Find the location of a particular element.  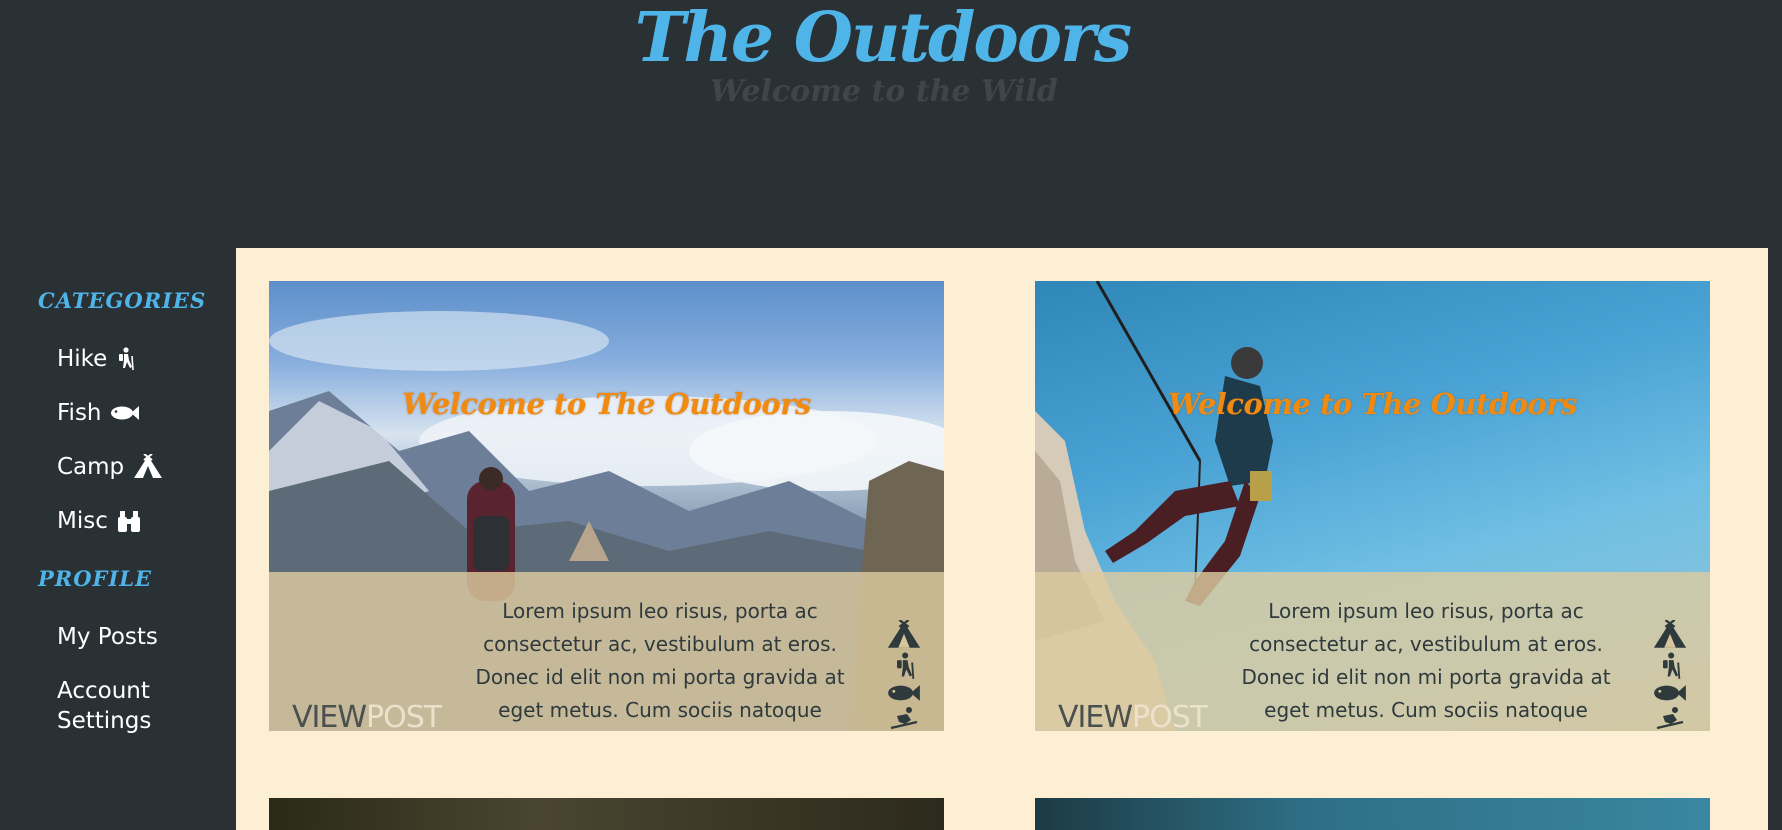

site-title: The Outdoors is located at coordinates (882, 39).